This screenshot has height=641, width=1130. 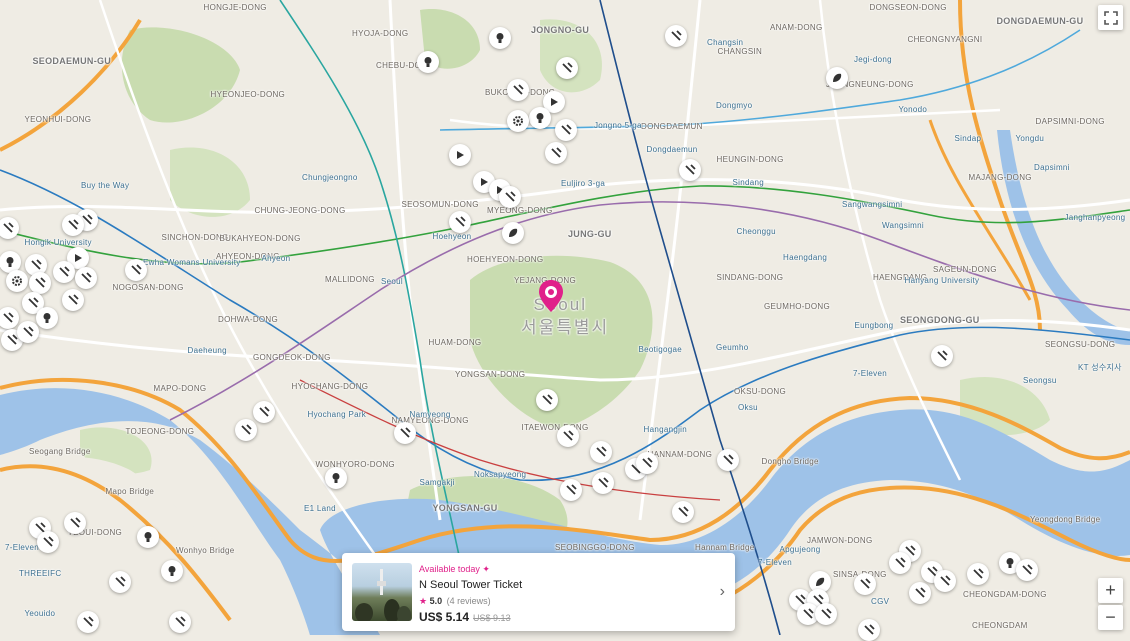 I want to click on zoom-in-button: +, so click(x=1110, y=590).